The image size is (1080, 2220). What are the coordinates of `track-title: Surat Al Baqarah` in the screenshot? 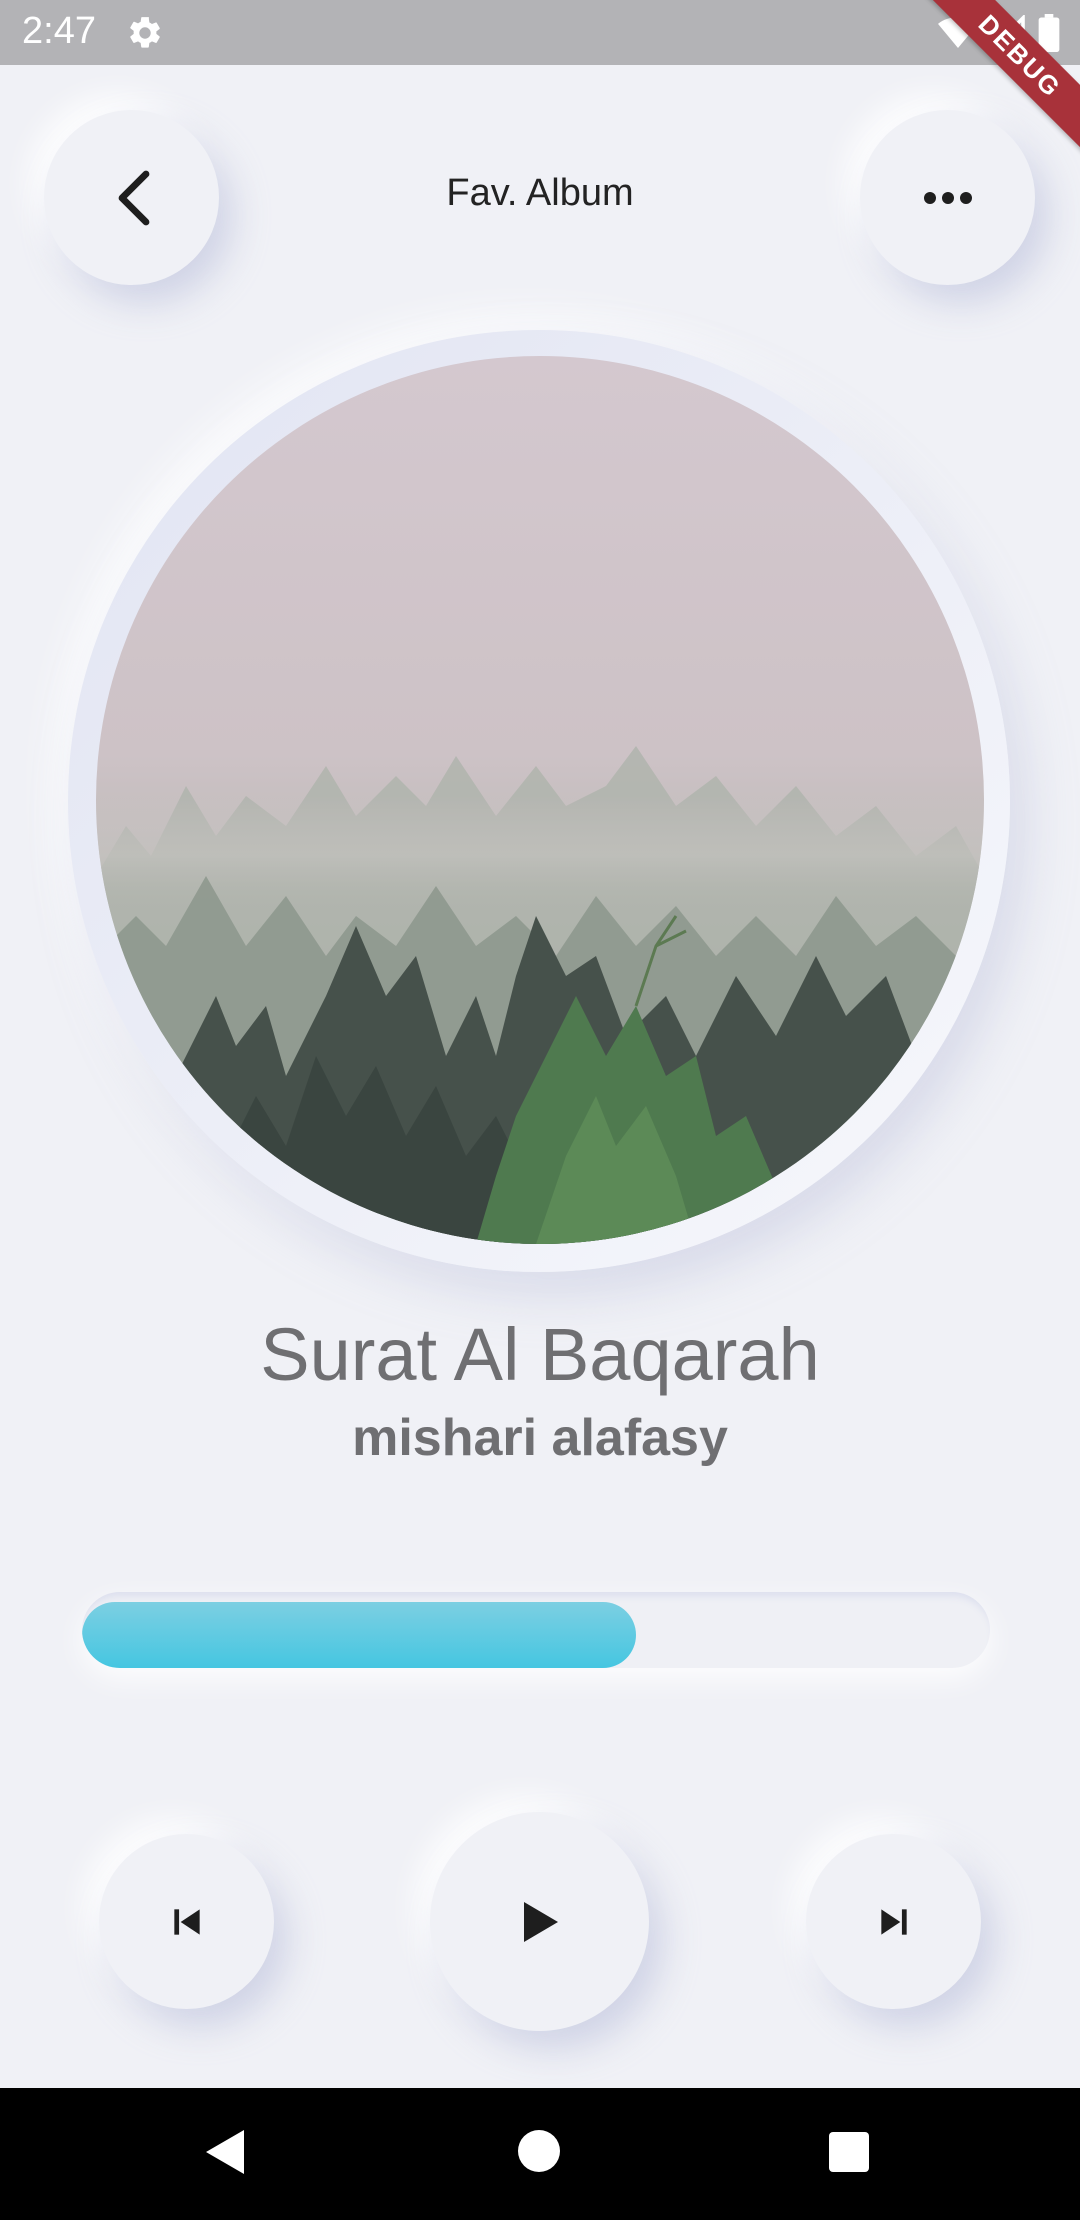 It's located at (540, 1354).